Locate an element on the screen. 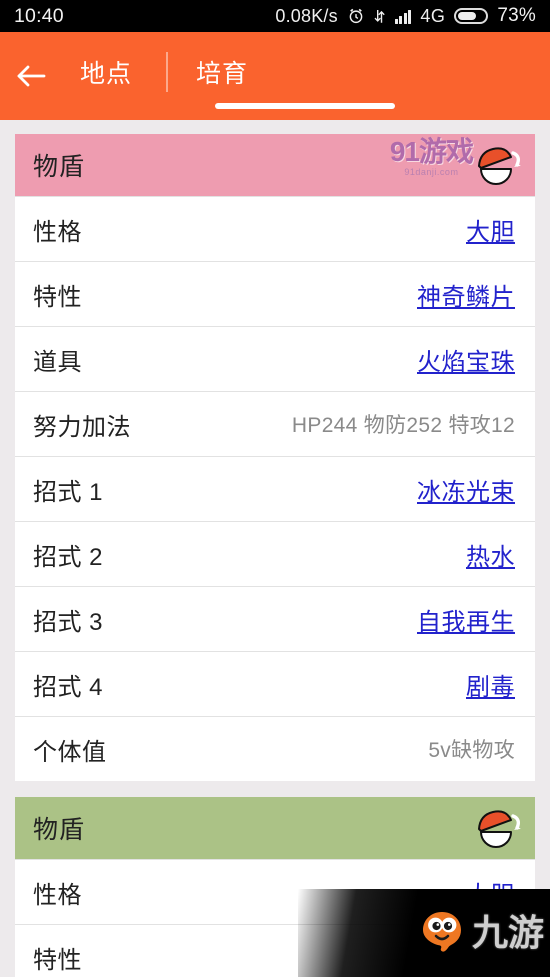  row-label: 招式 4 is located at coordinates (68, 687).